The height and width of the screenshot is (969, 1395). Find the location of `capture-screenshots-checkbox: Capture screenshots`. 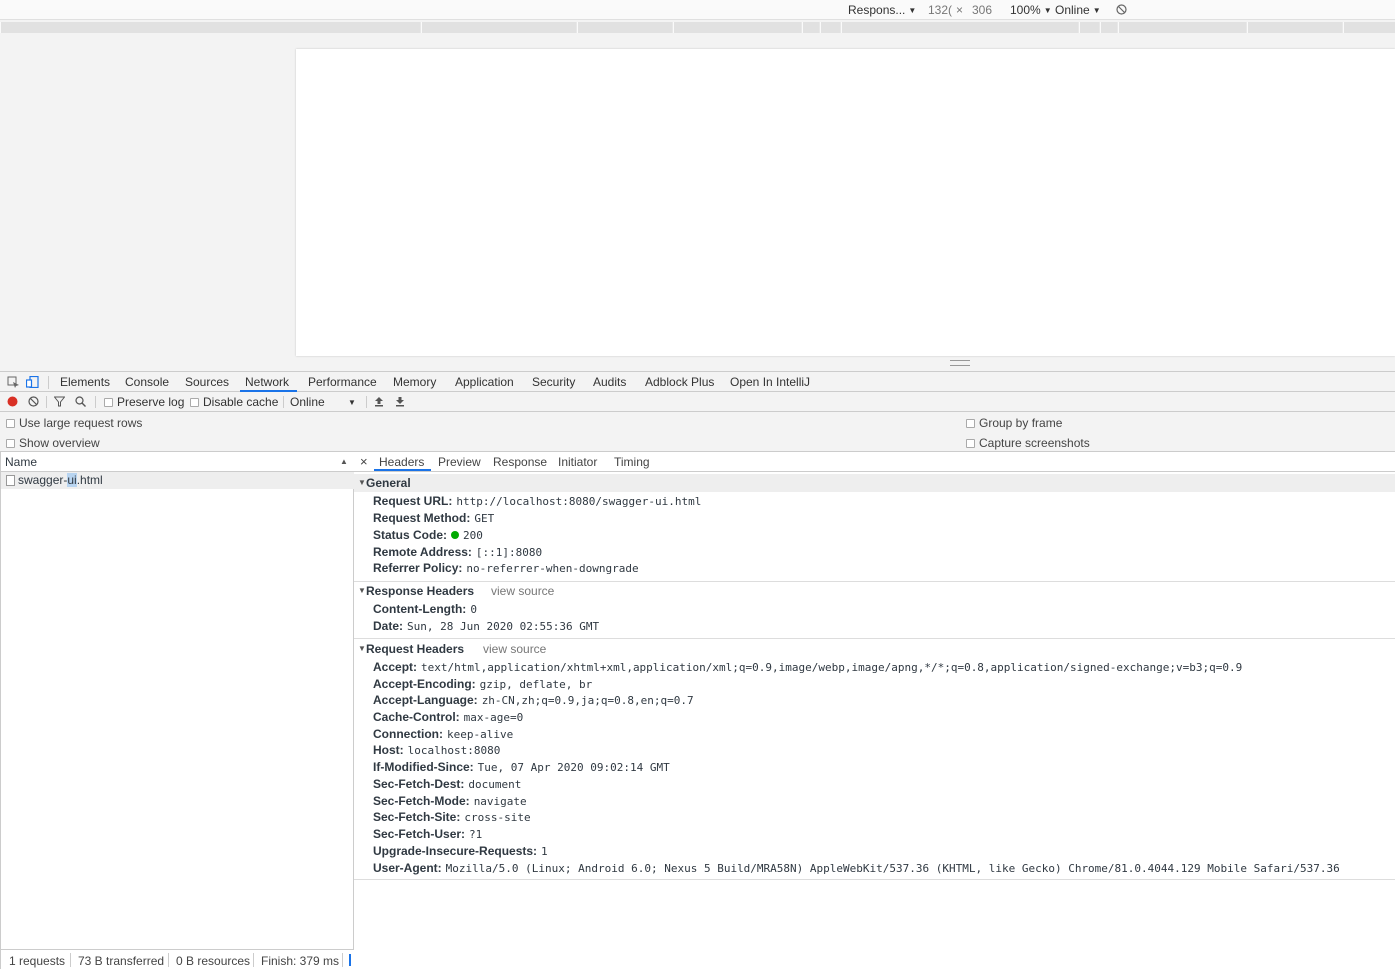

capture-screenshots-checkbox: Capture screenshots is located at coordinates (1028, 443).